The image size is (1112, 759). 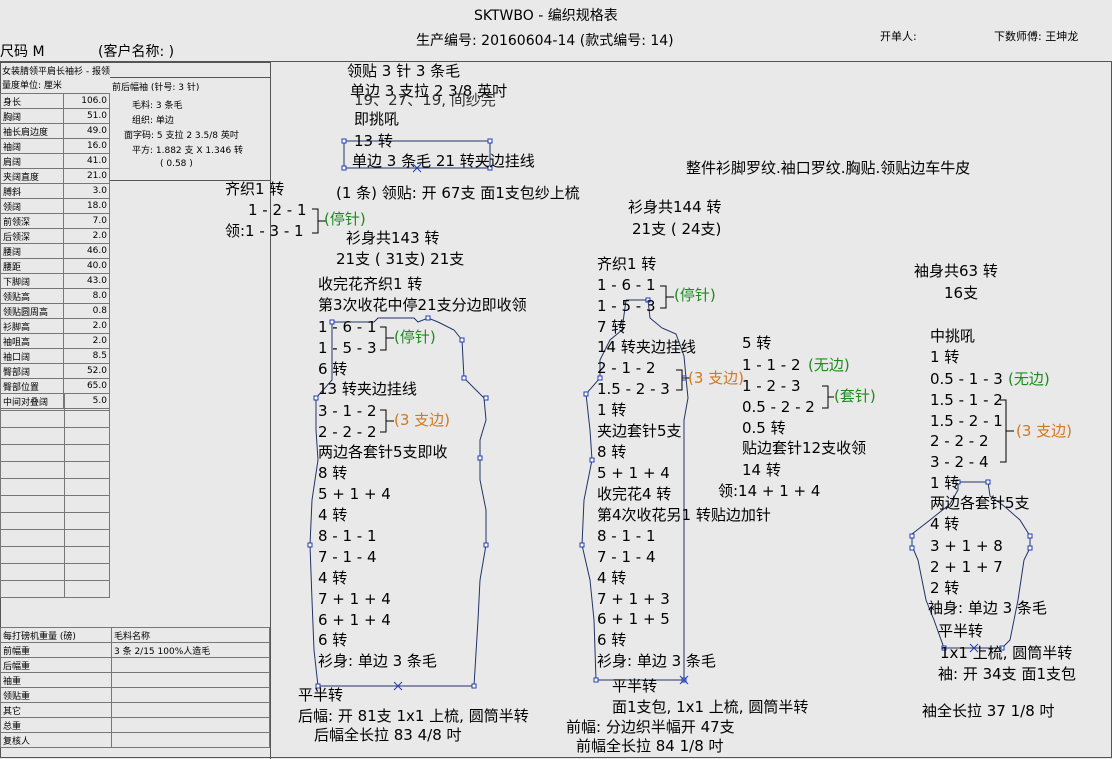 What do you see at coordinates (347, 327) in the screenshot?
I see `back-a1: 1 - 6 - 1` at bounding box center [347, 327].